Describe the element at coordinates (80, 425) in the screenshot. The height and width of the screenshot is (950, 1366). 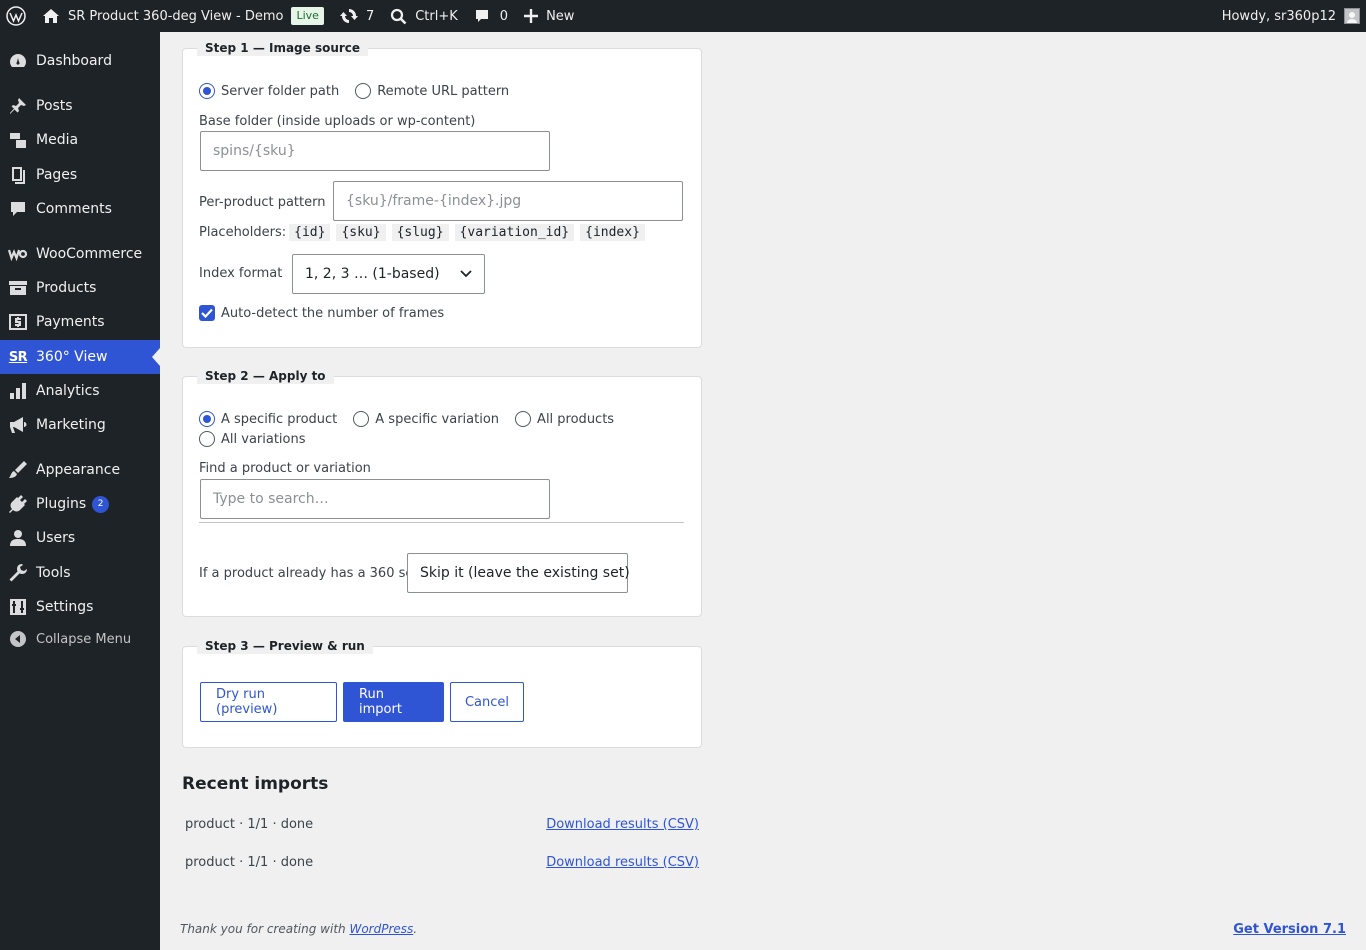
I see `sidebar-item-marketing: Marketing` at that location.